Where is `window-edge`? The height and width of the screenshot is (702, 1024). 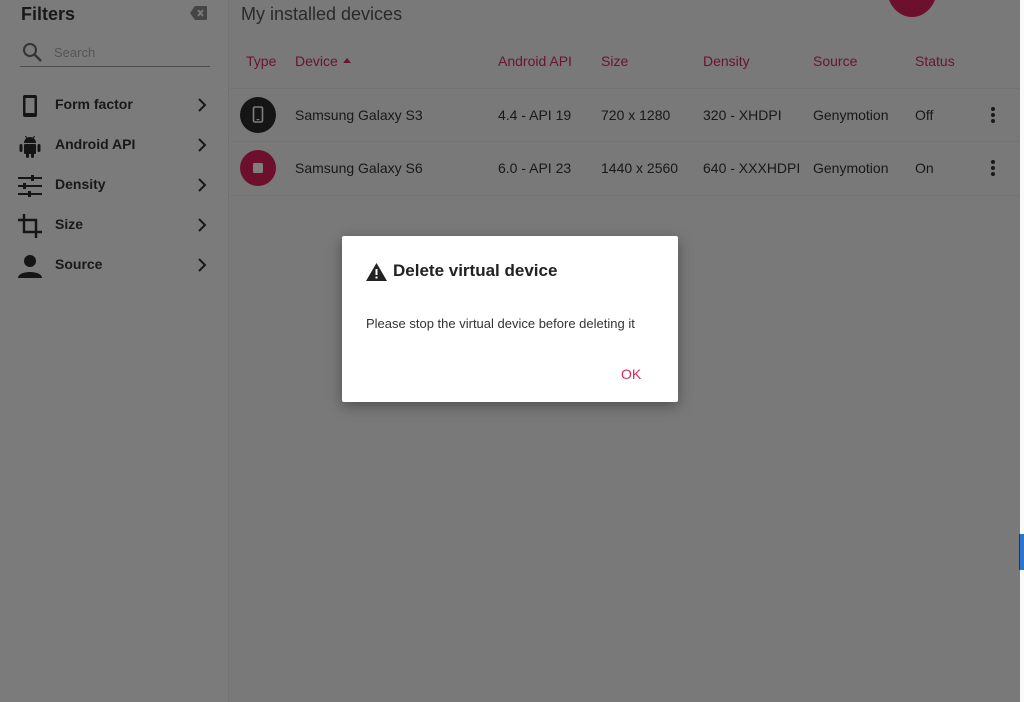
window-edge is located at coordinates (1022, 351).